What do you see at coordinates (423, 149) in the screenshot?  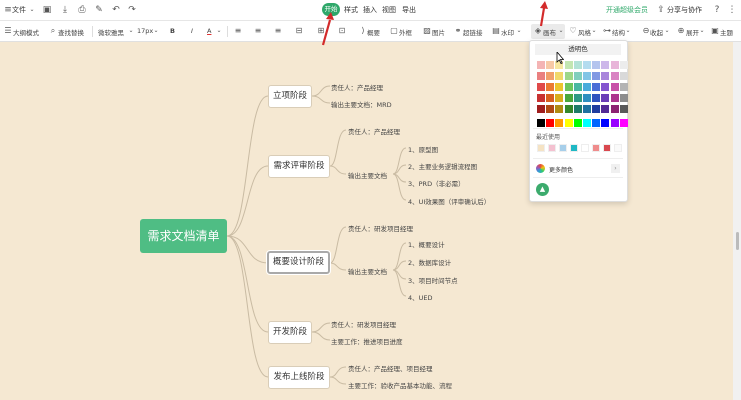 I see `leaf-node: 1、原型图` at bounding box center [423, 149].